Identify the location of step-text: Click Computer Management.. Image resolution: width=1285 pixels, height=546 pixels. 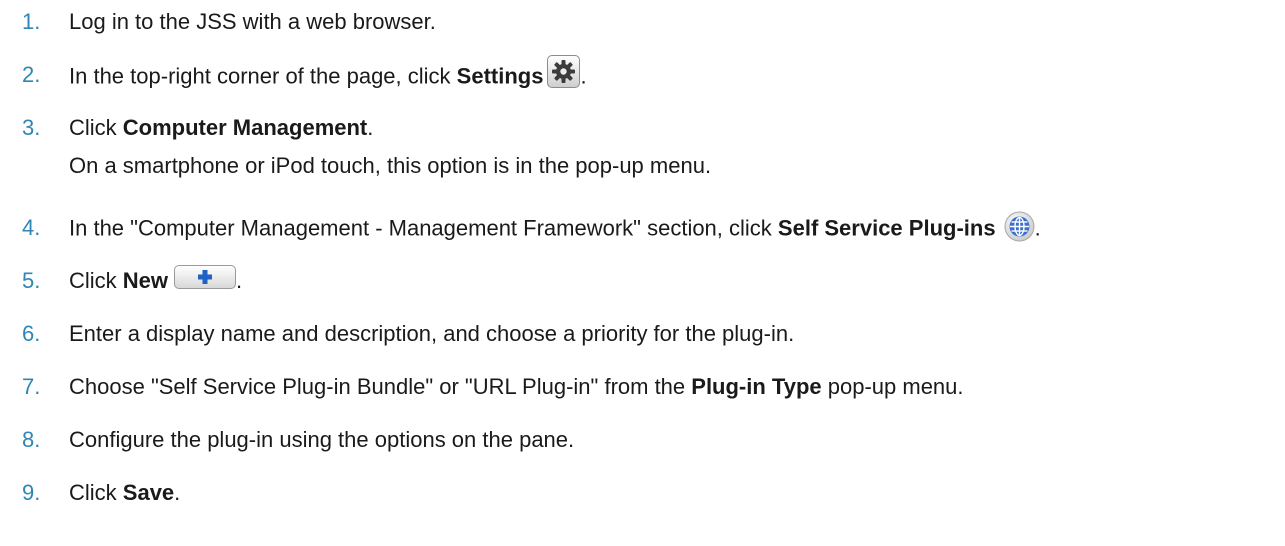
(221, 127).